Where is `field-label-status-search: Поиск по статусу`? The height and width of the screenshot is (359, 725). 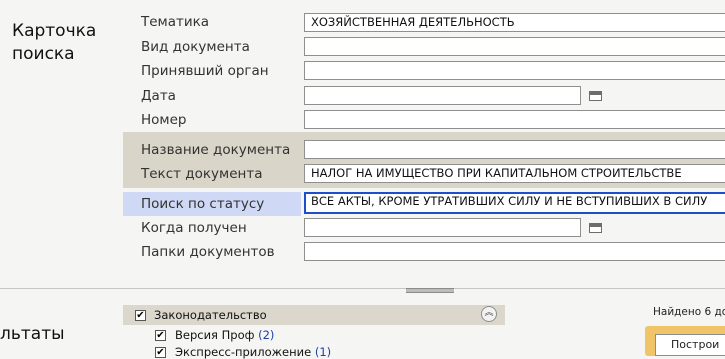
field-label-status-search: Поиск по статусу is located at coordinates (203, 204).